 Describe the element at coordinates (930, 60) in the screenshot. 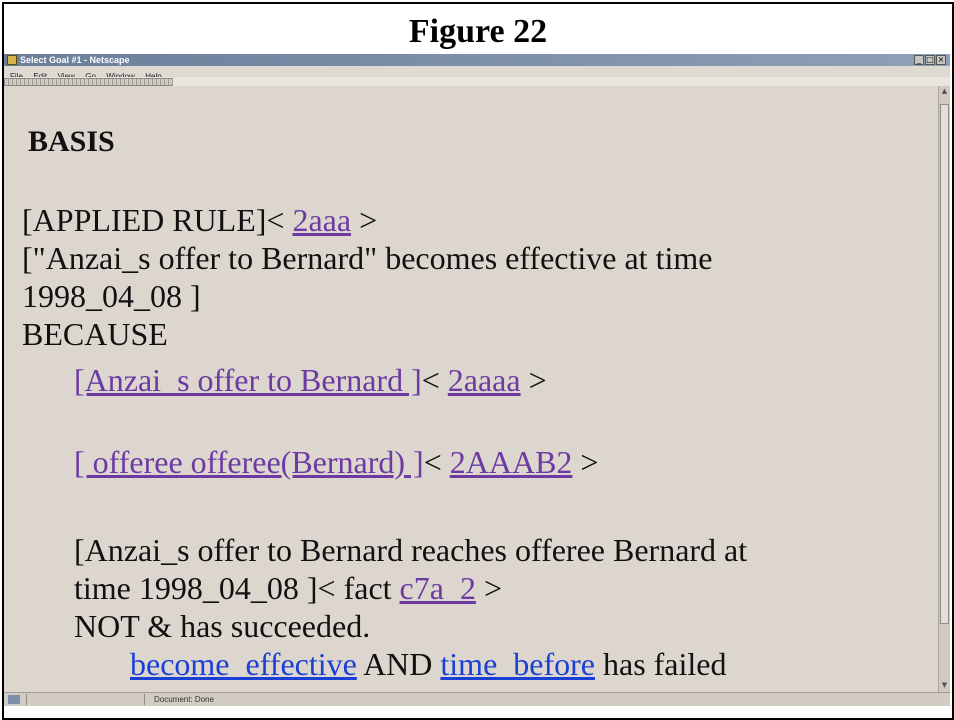

I see `maximize-button: □` at that location.